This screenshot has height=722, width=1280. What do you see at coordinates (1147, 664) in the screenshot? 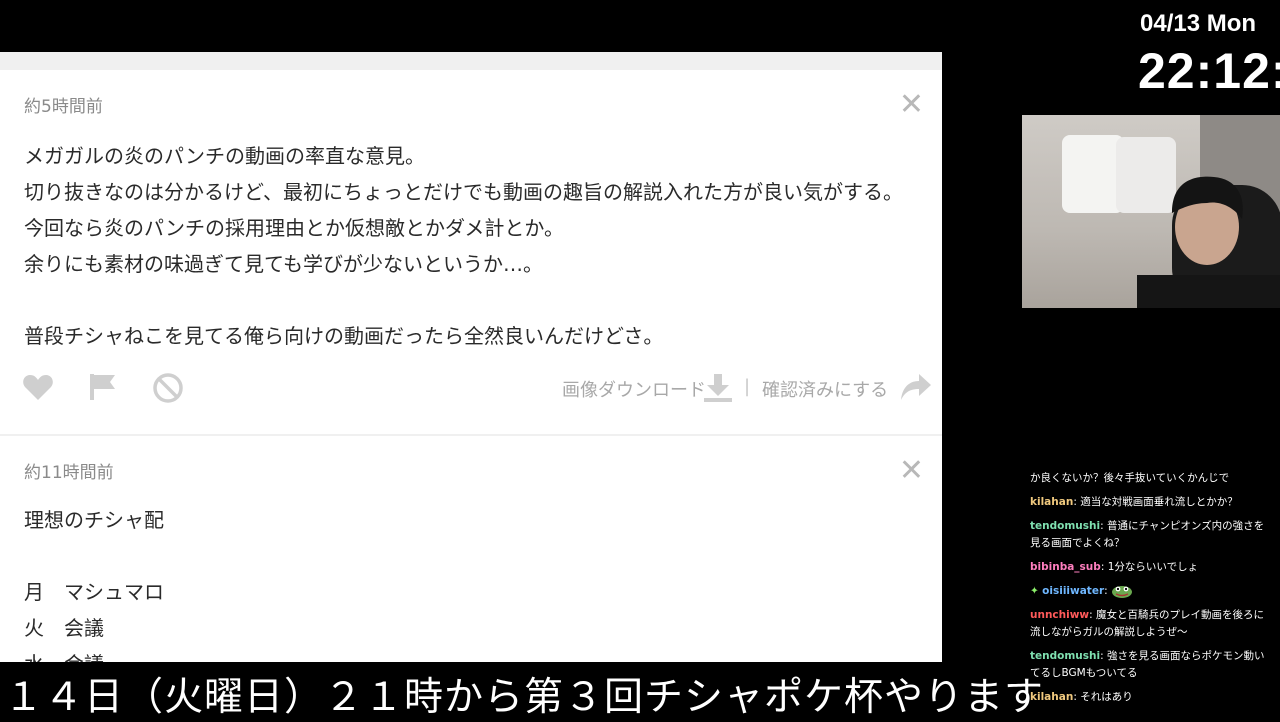
I see `chat-message: tendomushi: 強さを見る画面ならポケモン動いてるしBGMもついてる` at bounding box center [1147, 664].